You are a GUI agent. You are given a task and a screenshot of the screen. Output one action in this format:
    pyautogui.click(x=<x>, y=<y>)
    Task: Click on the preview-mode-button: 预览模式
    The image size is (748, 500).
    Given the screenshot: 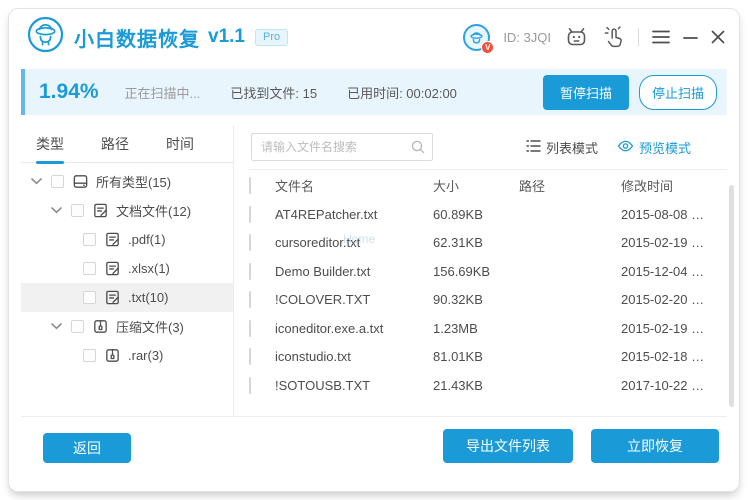 What is the action you would take?
    pyautogui.click(x=654, y=147)
    